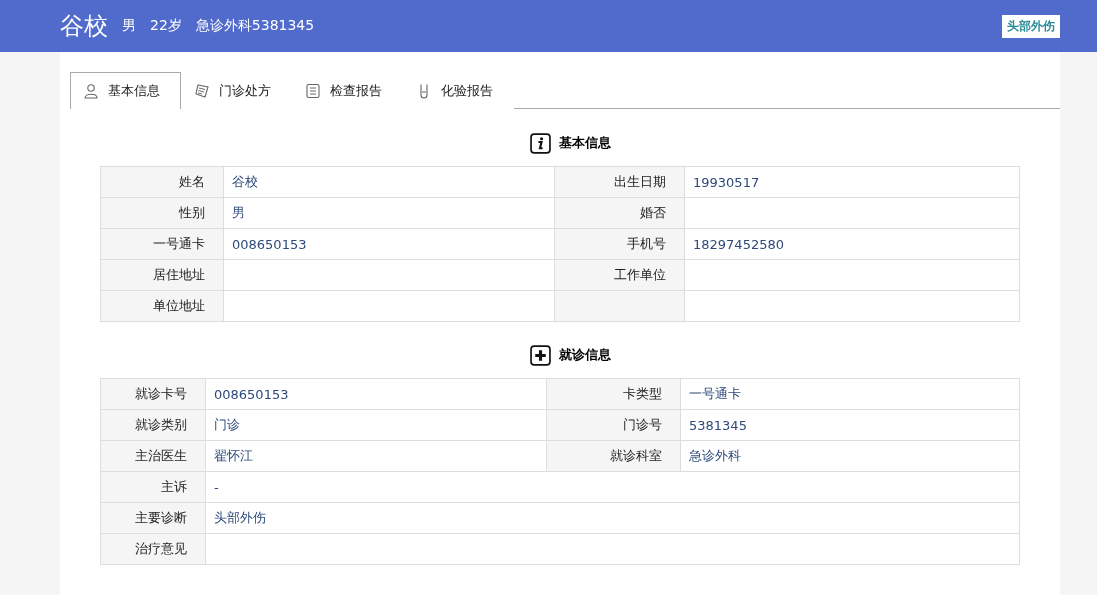 The image size is (1097, 595). I want to click on field-label: 居住地址, so click(162, 275).